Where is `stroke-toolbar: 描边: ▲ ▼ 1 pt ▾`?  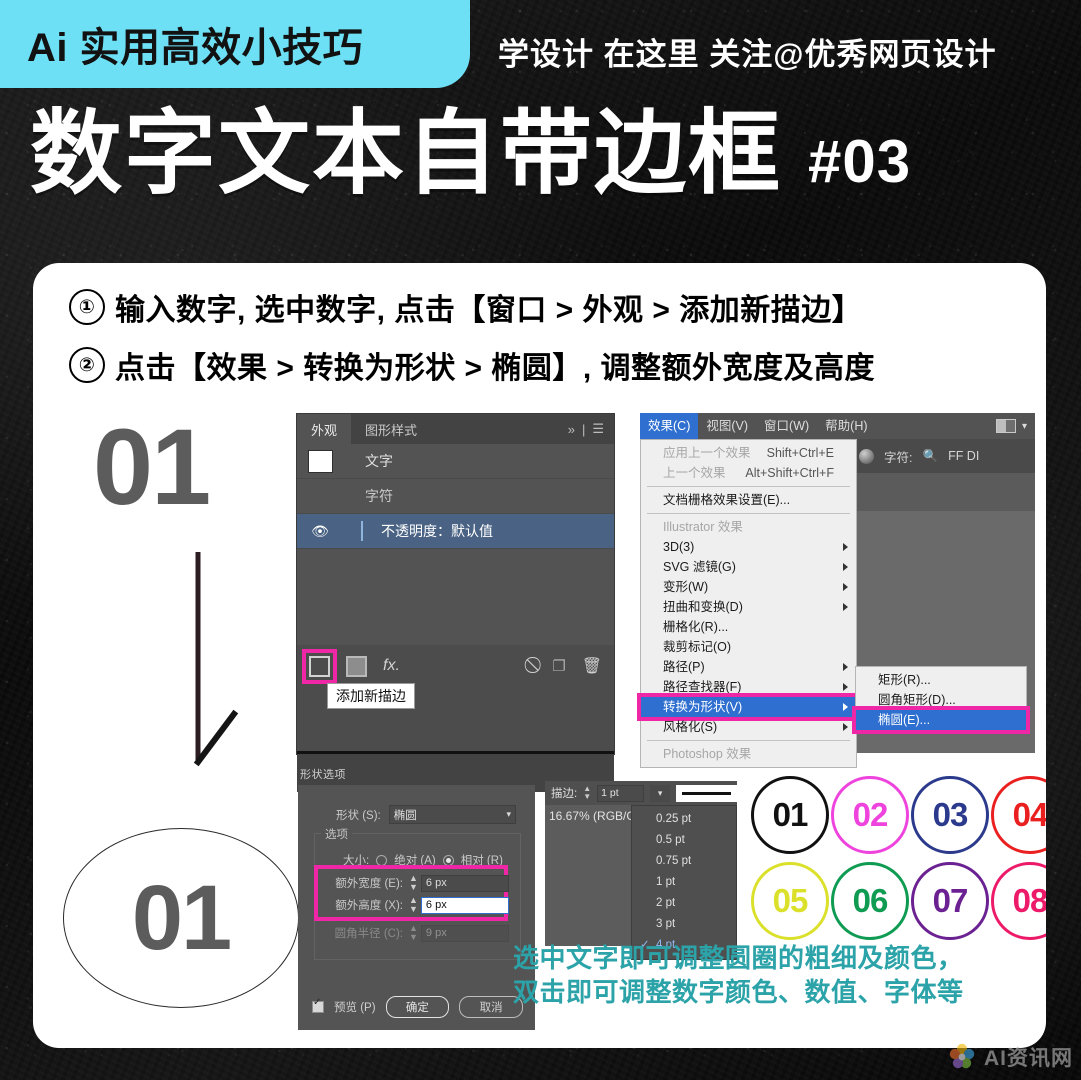
stroke-toolbar: 描边: ▲ ▼ 1 pt ▾ is located at coordinates (641, 793).